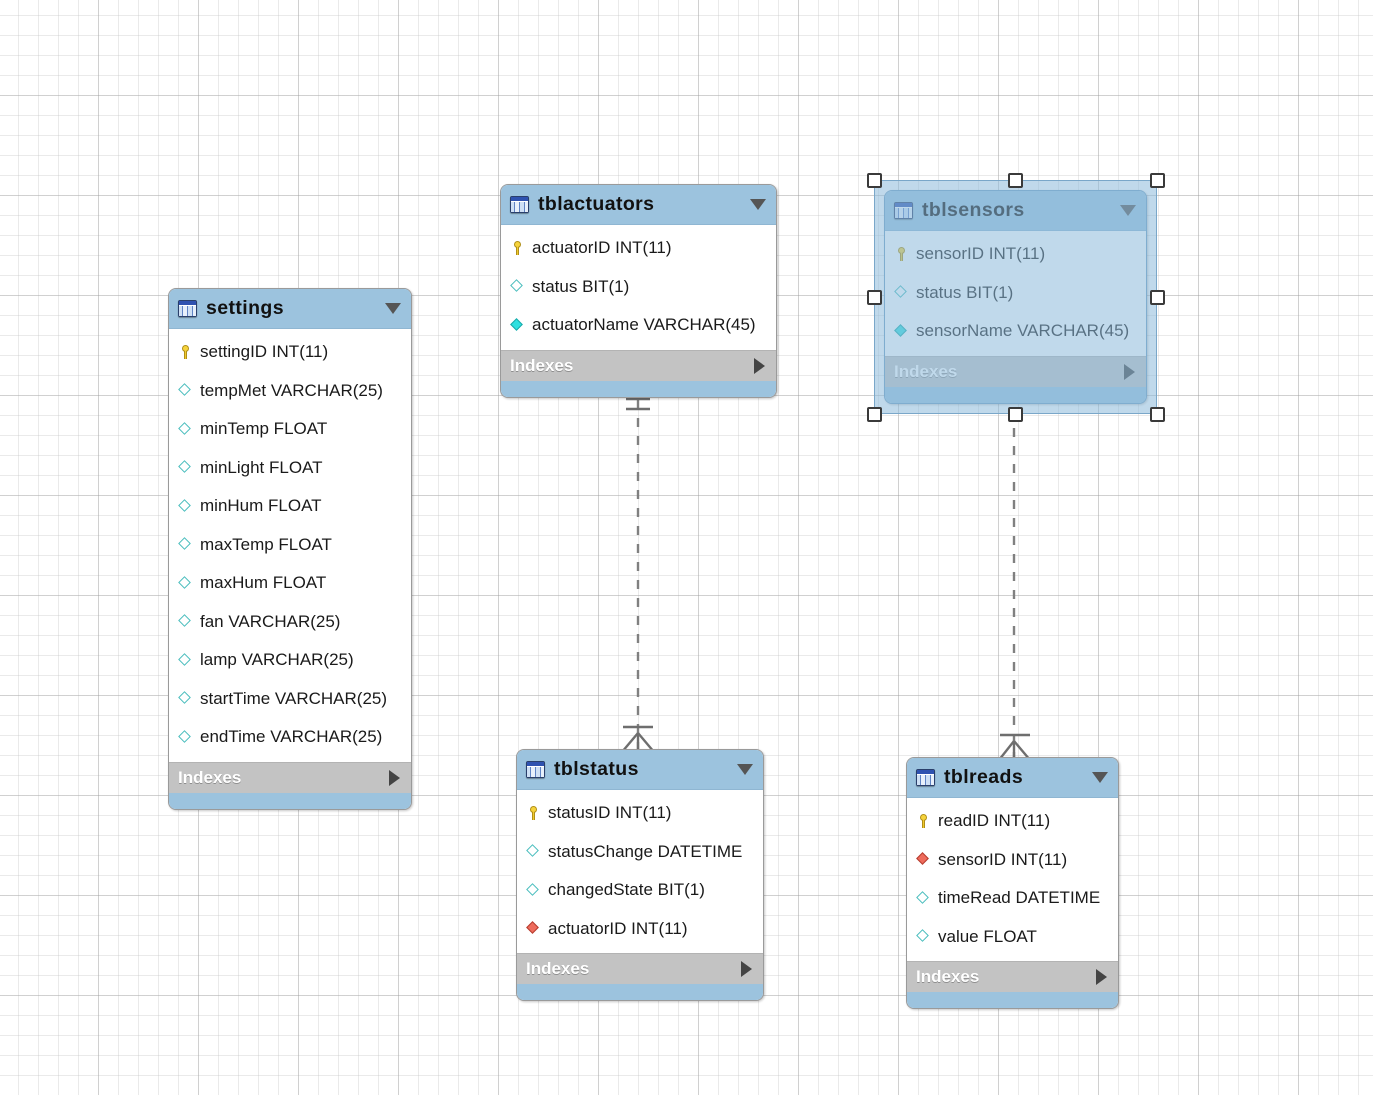 The width and height of the screenshot is (1373, 1095). What do you see at coordinates (290, 309) in the screenshot?
I see `table-header-settings: settings` at bounding box center [290, 309].